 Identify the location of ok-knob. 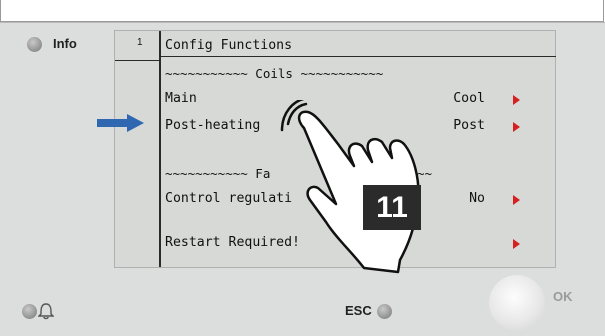
(517, 303).